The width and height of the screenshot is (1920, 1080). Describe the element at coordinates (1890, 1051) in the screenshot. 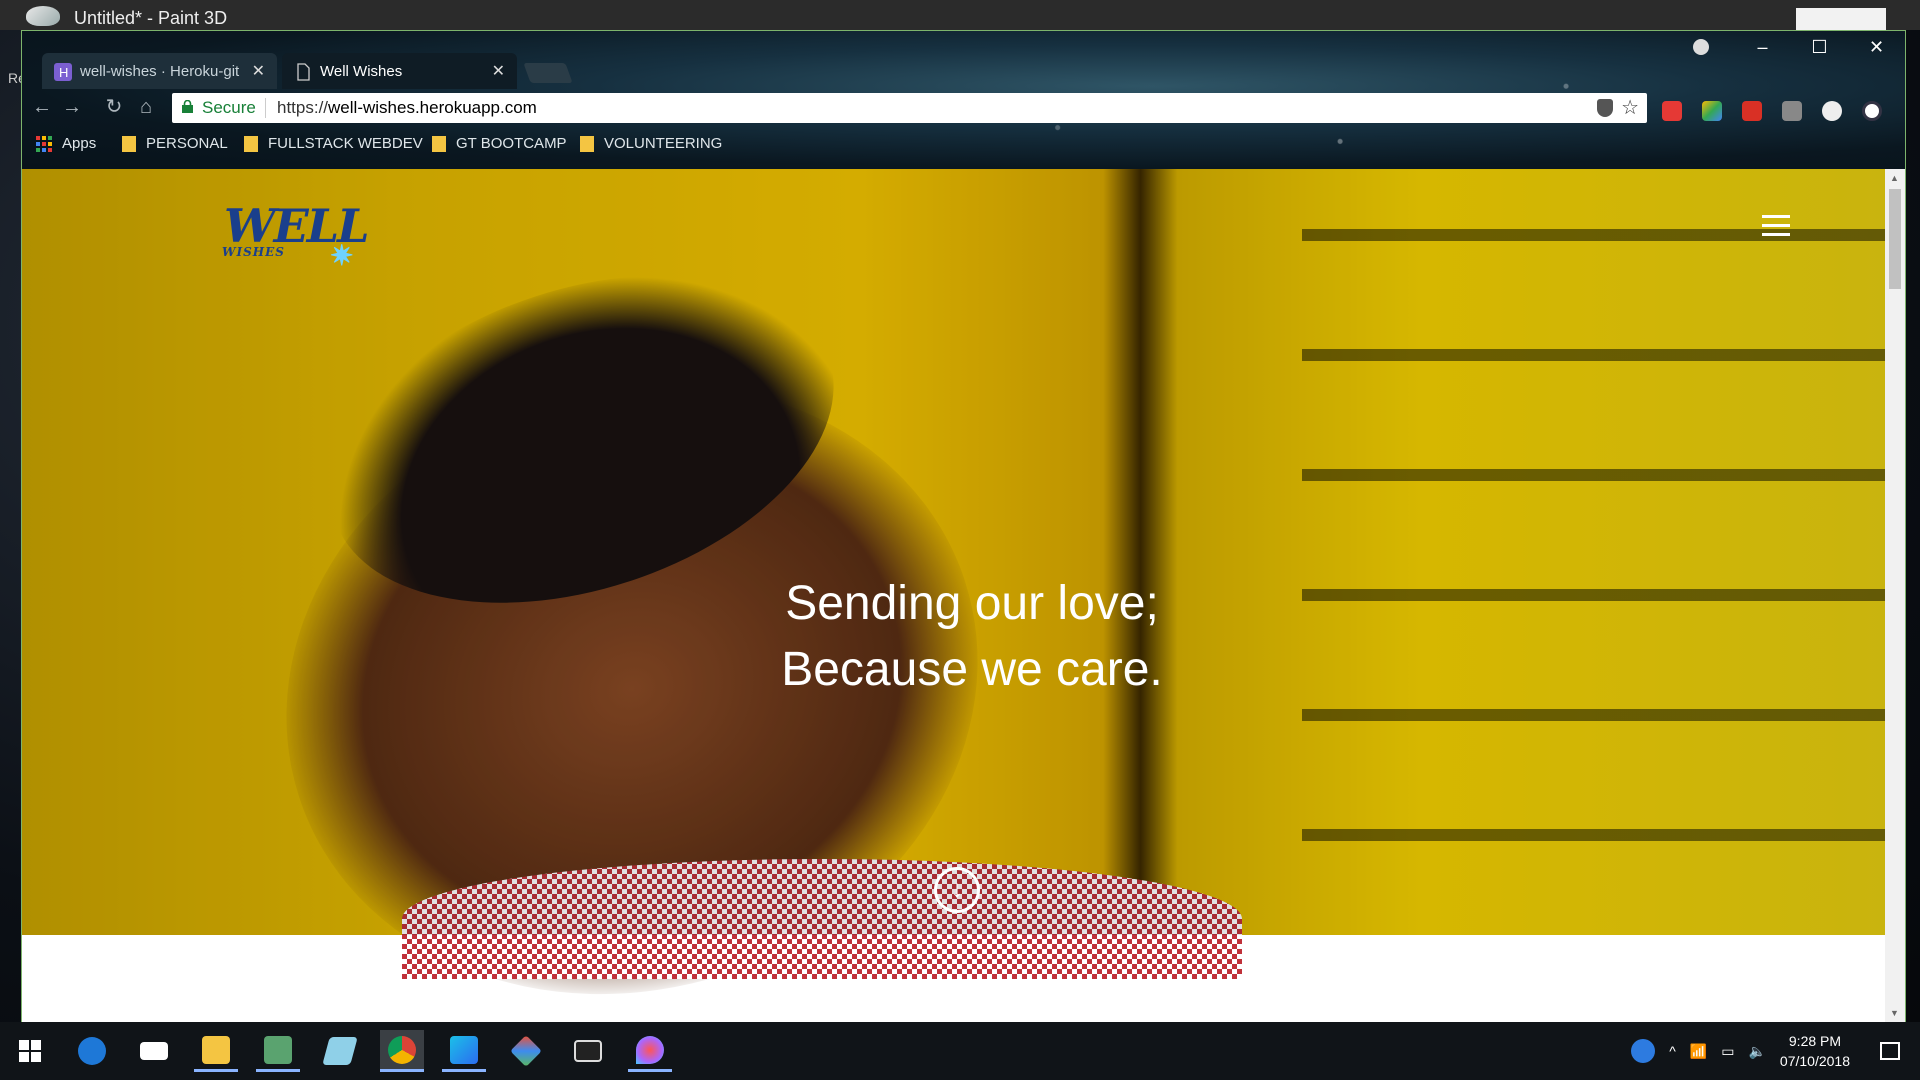

I see `notification-icon` at that location.